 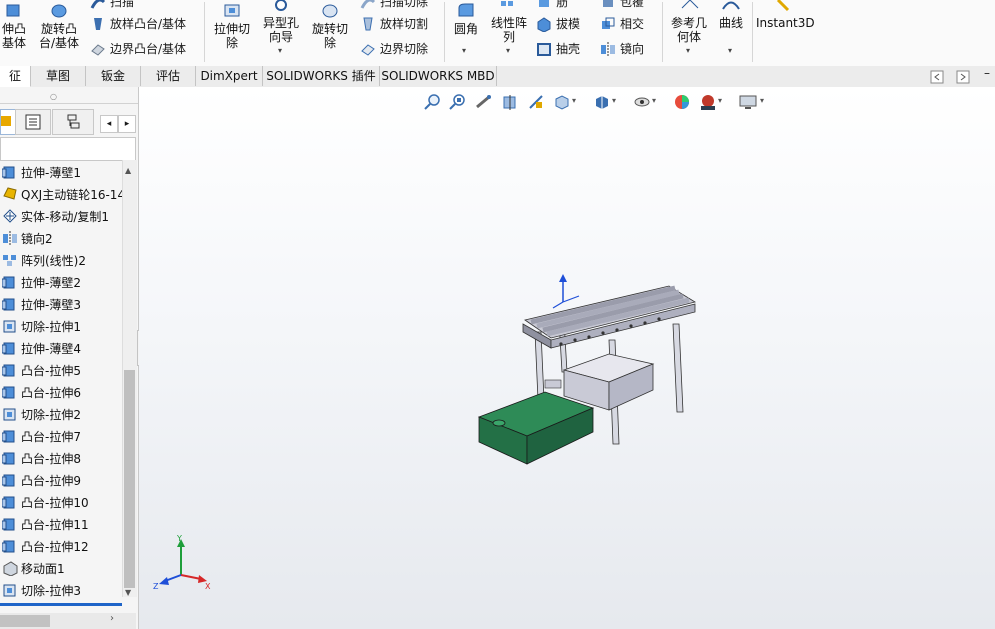 I want to click on tab-features: 征, so click(x=15, y=76).